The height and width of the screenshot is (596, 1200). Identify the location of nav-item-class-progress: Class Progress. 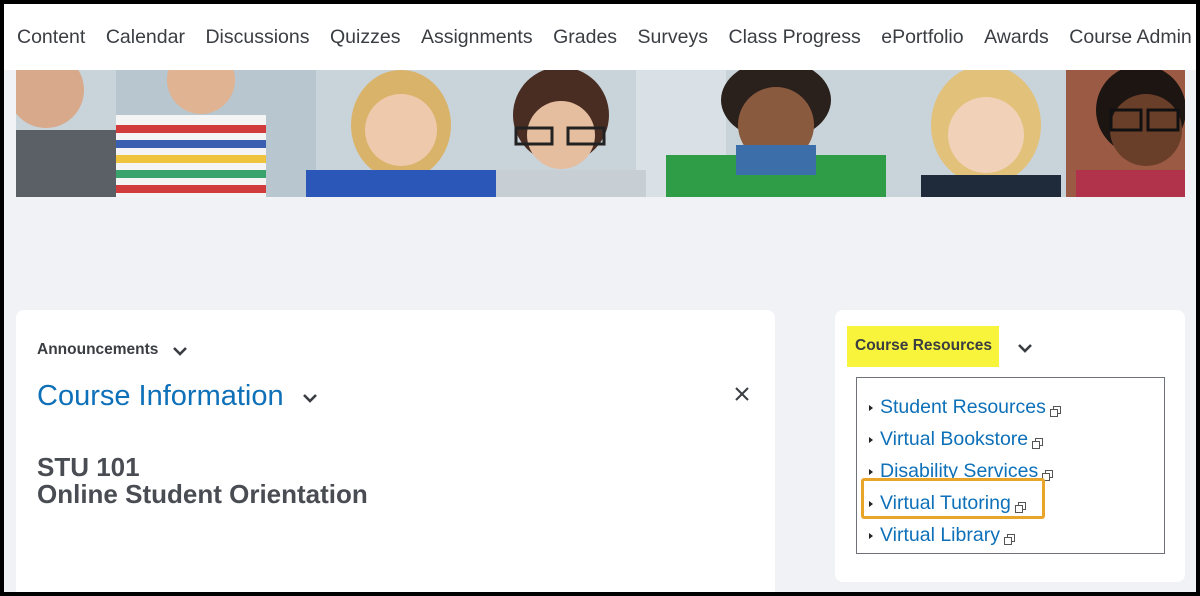
(795, 37).